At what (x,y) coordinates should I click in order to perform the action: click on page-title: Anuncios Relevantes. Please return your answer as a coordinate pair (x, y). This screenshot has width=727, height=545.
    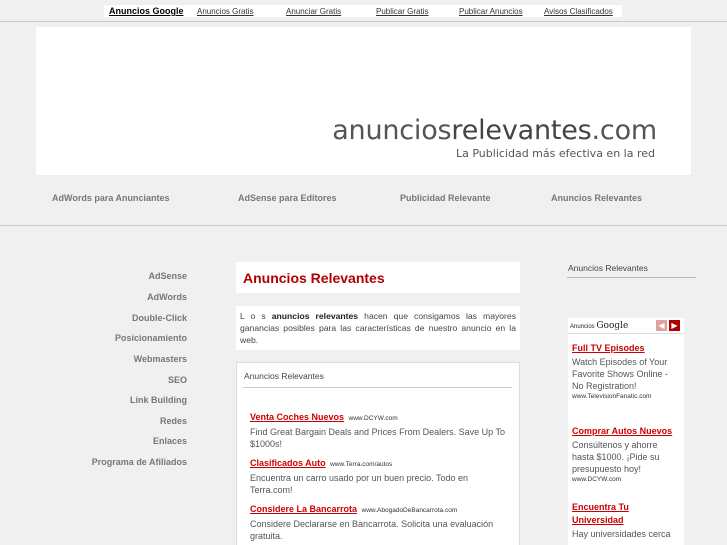
    Looking at the image, I should click on (314, 278).